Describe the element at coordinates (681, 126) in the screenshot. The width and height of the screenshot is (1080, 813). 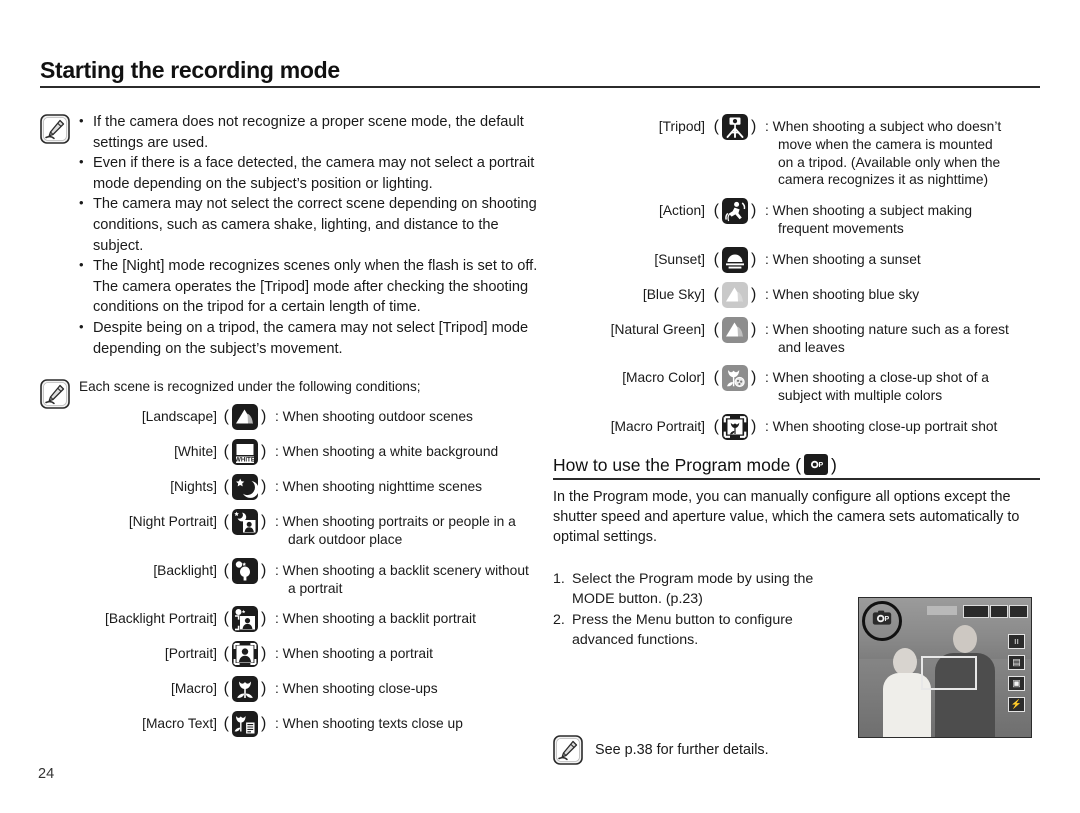
I see `scene-label: [Tripod]` at that location.